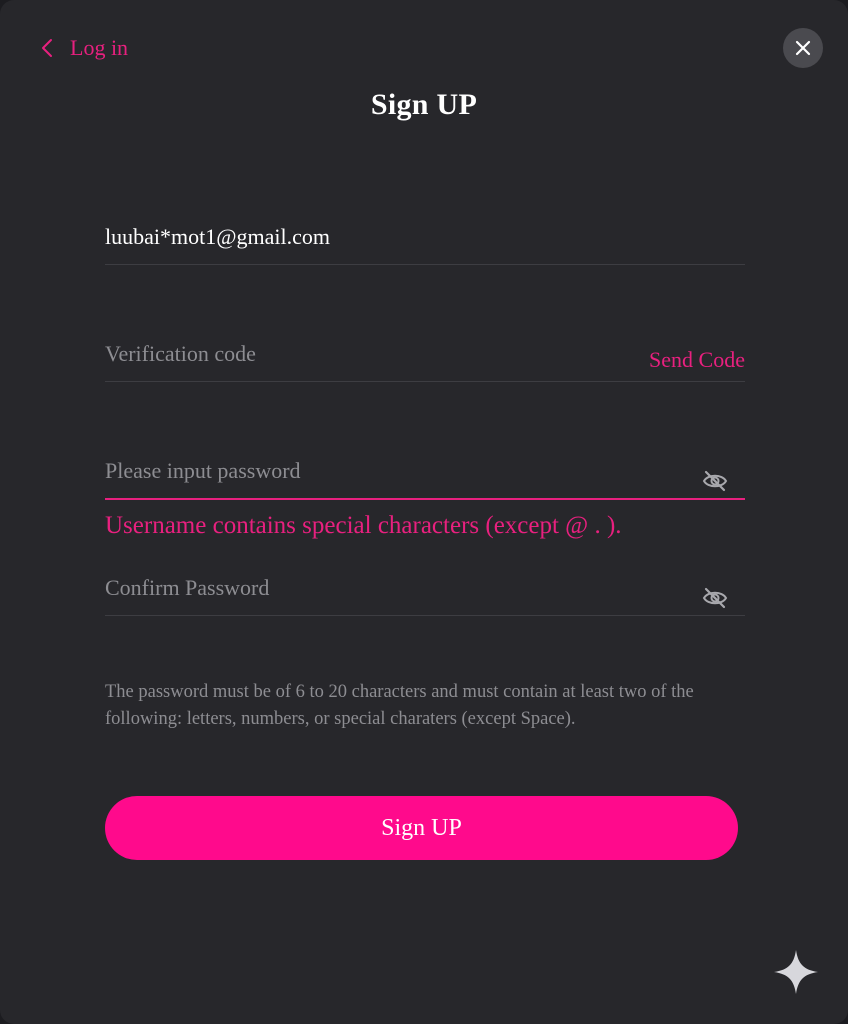  Describe the element at coordinates (187, 587) in the screenshot. I see `confirm-password-placeholder: Confirm Password` at that location.